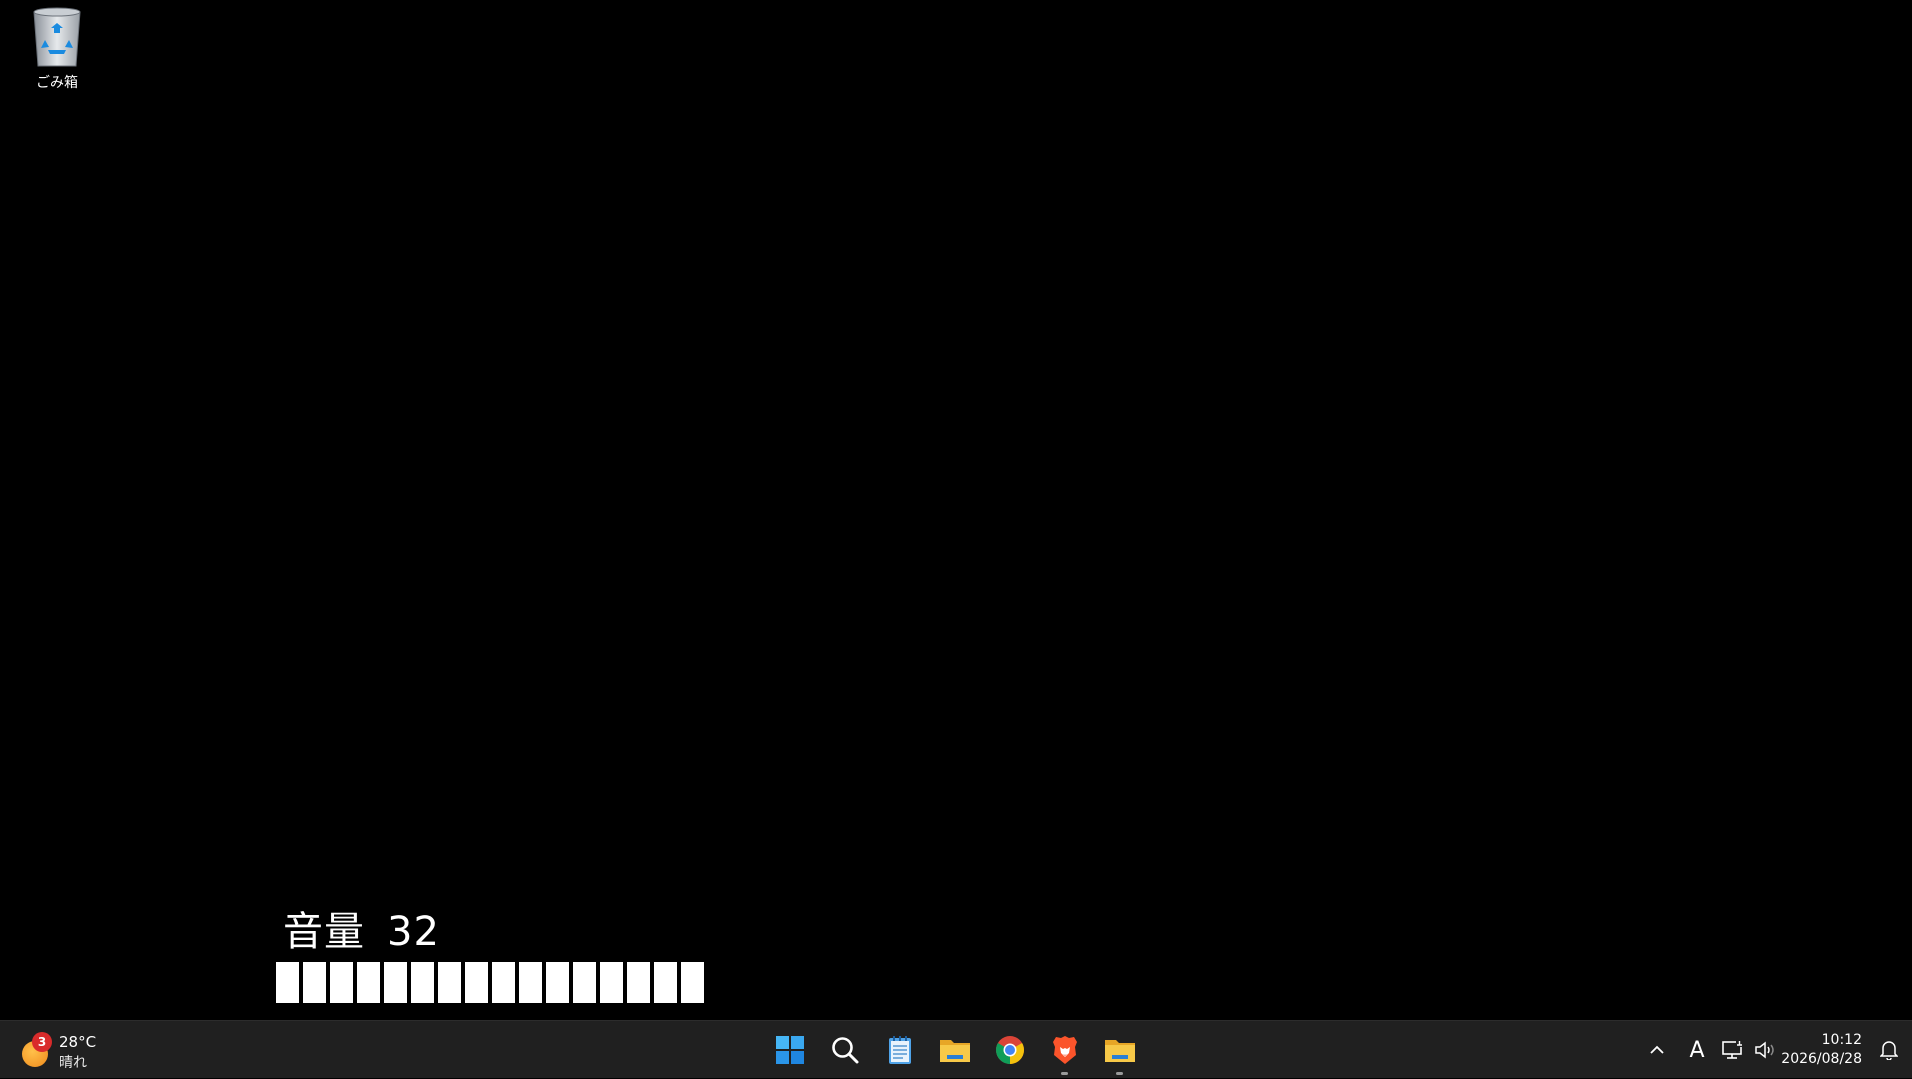 Image resolution: width=1912 pixels, height=1079 pixels. I want to click on network-button, so click(1733, 1050).